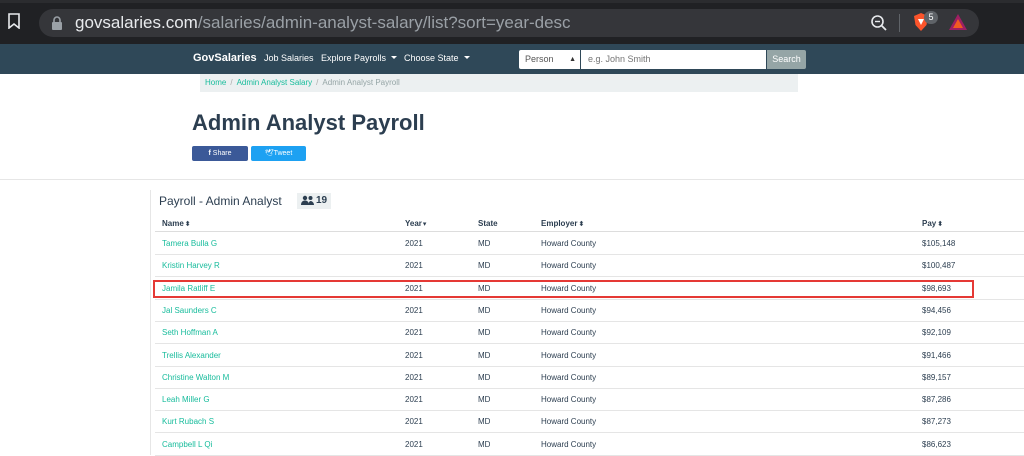 The height and width of the screenshot is (456, 1024). What do you see at coordinates (512, 179) in the screenshot?
I see `divider` at bounding box center [512, 179].